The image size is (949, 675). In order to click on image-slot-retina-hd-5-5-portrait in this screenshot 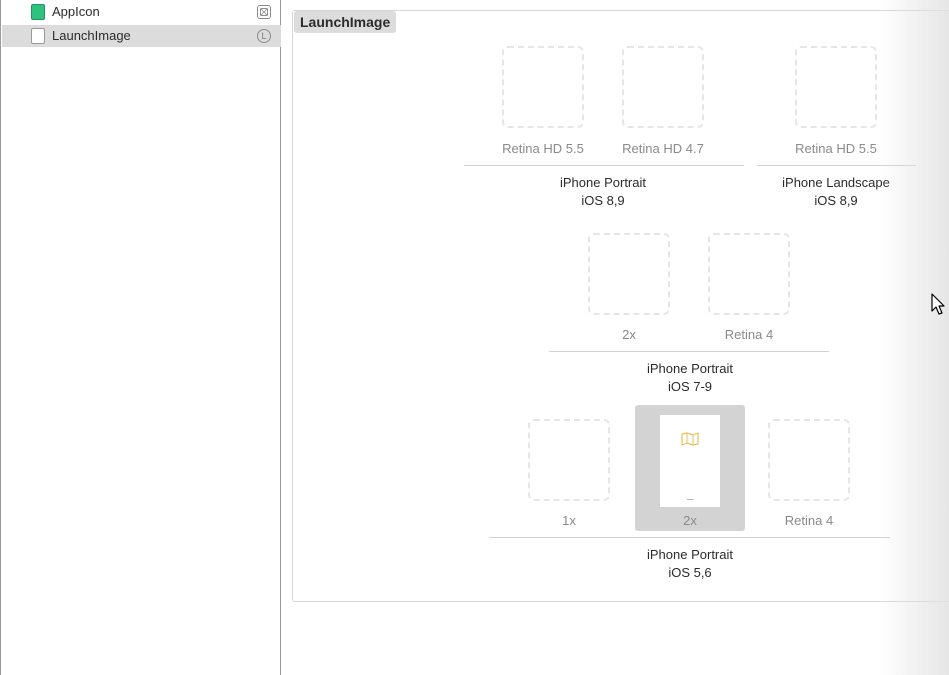, I will do `click(543, 87)`.